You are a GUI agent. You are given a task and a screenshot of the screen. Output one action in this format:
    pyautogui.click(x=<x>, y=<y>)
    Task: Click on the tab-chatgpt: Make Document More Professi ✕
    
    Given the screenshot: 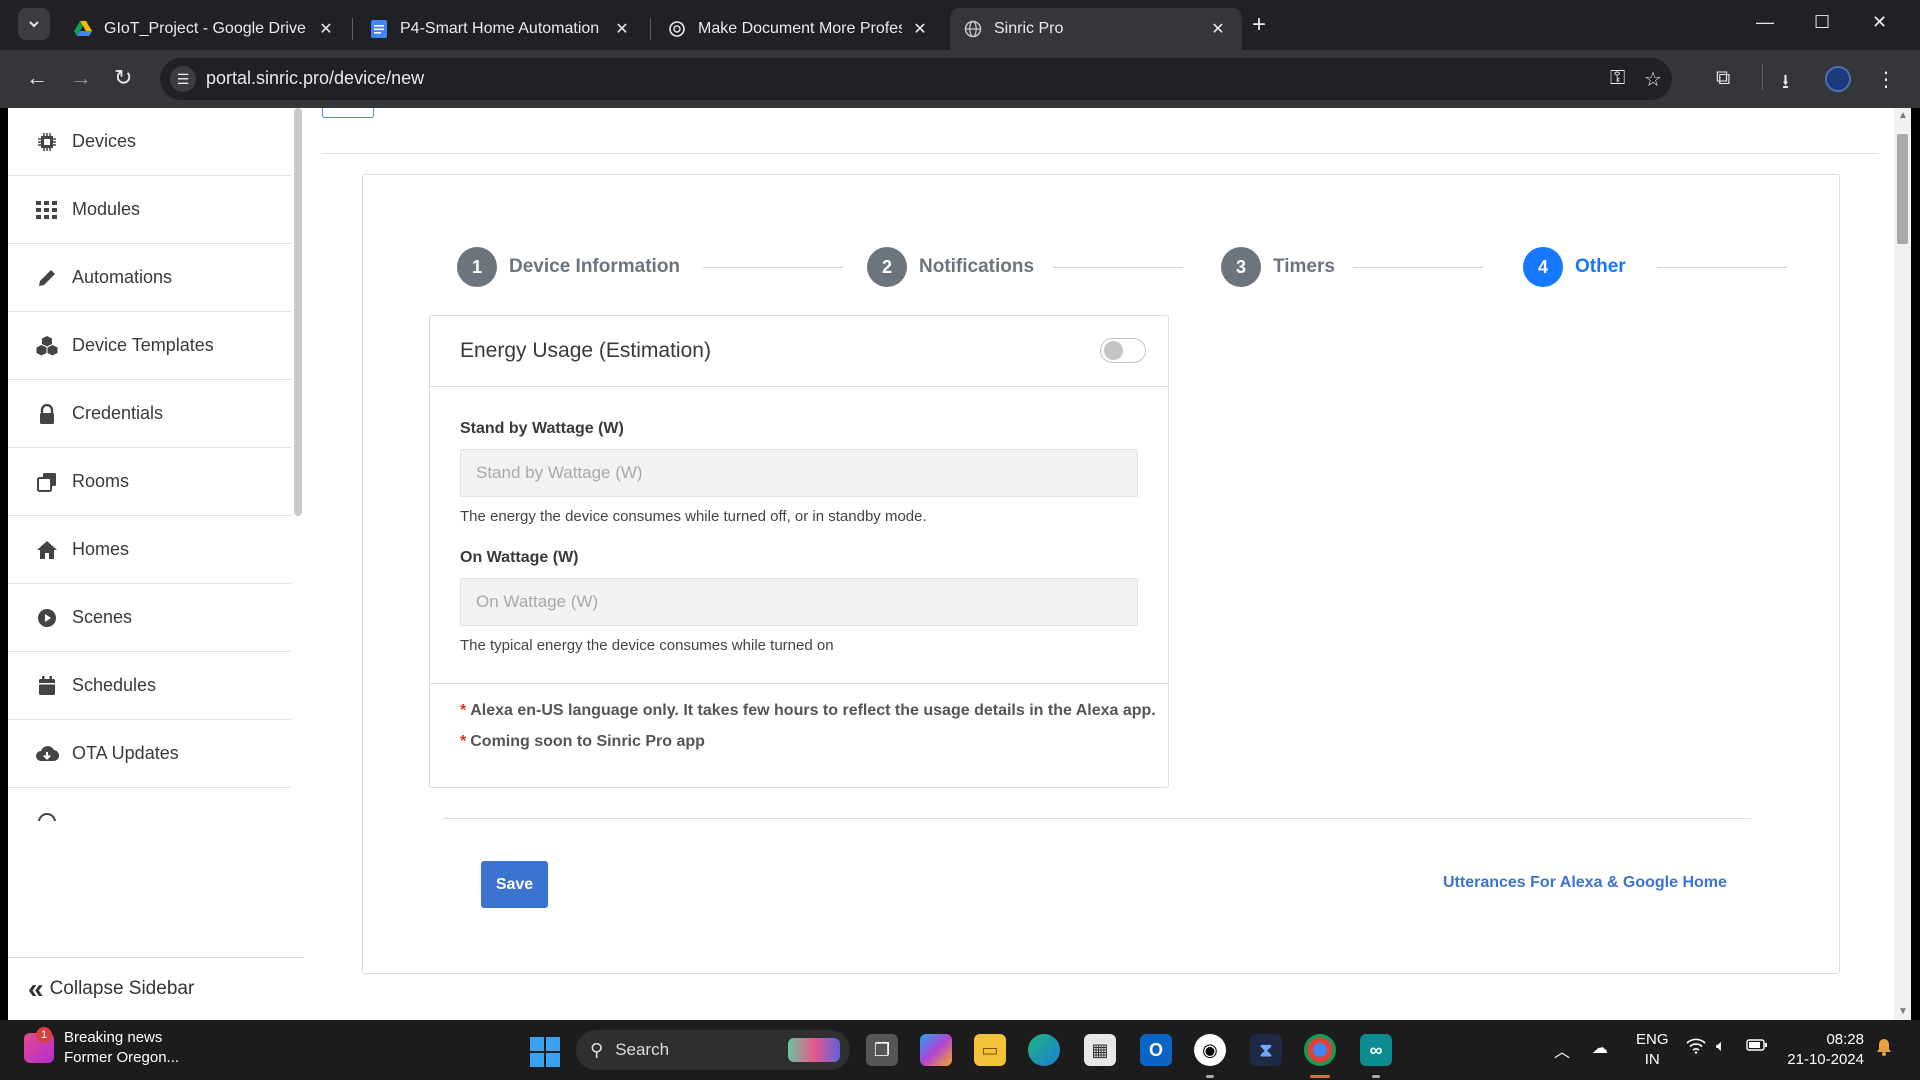 What is the action you would take?
    pyautogui.click(x=799, y=29)
    